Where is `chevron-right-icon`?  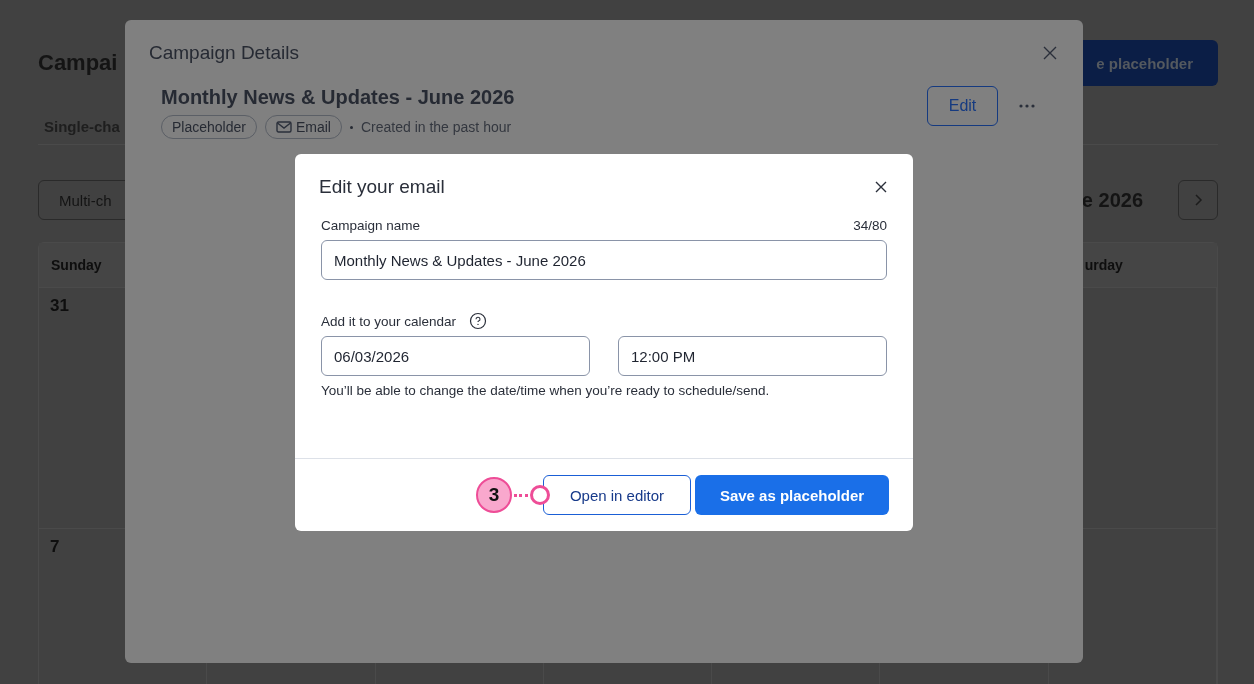 chevron-right-icon is located at coordinates (1198, 200).